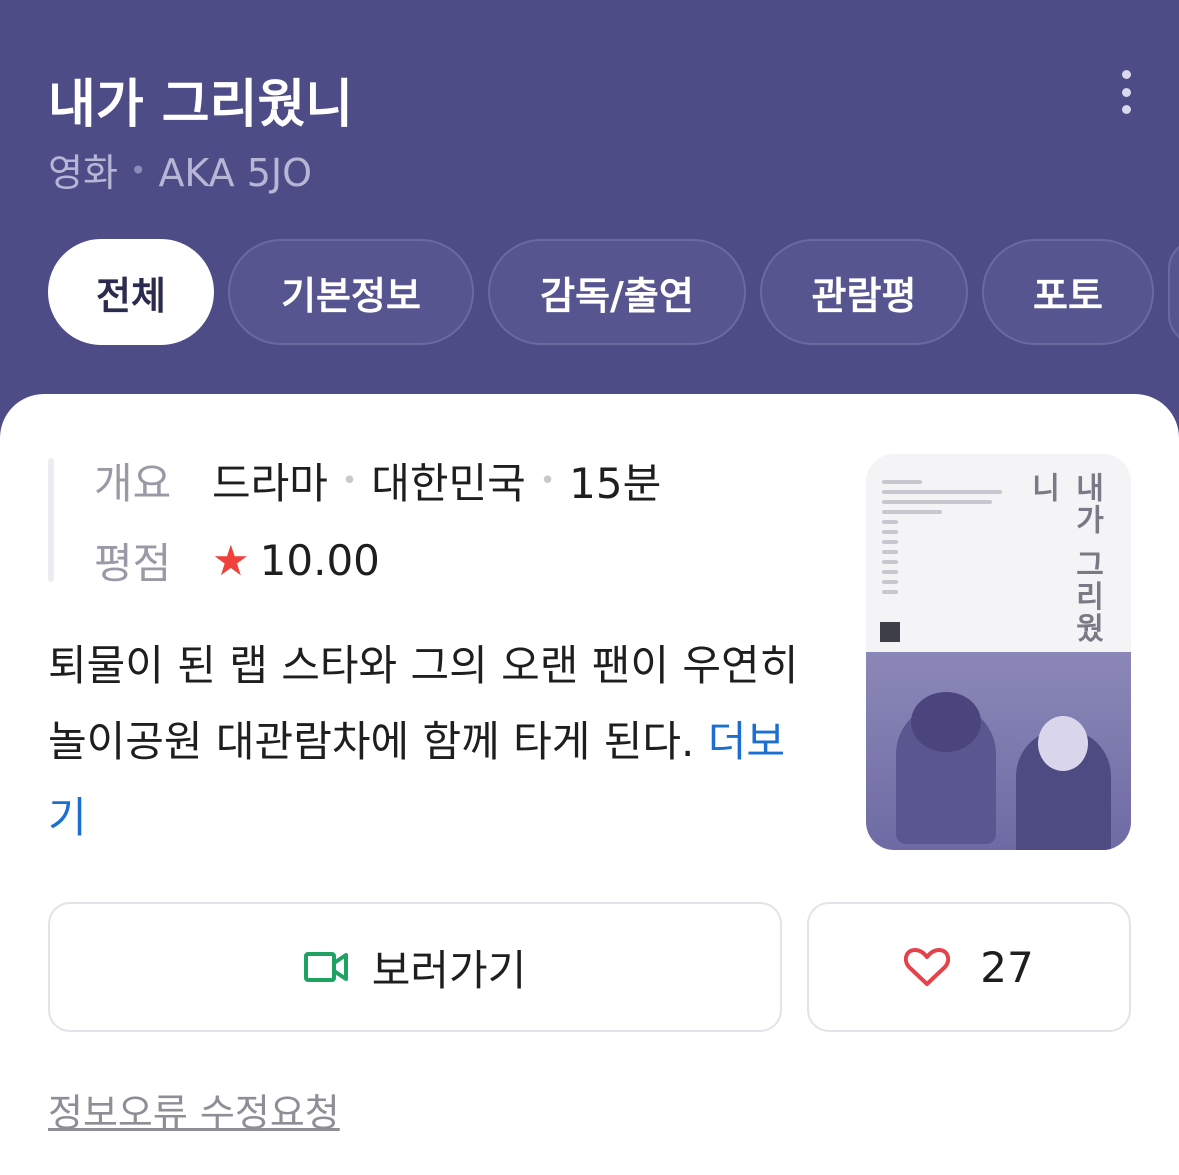 Image resolution: width=1179 pixels, height=1175 pixels. Describe the element at coordinates (1068, 292) in the screenshot. I see `tab-photos: 포토` at that location.